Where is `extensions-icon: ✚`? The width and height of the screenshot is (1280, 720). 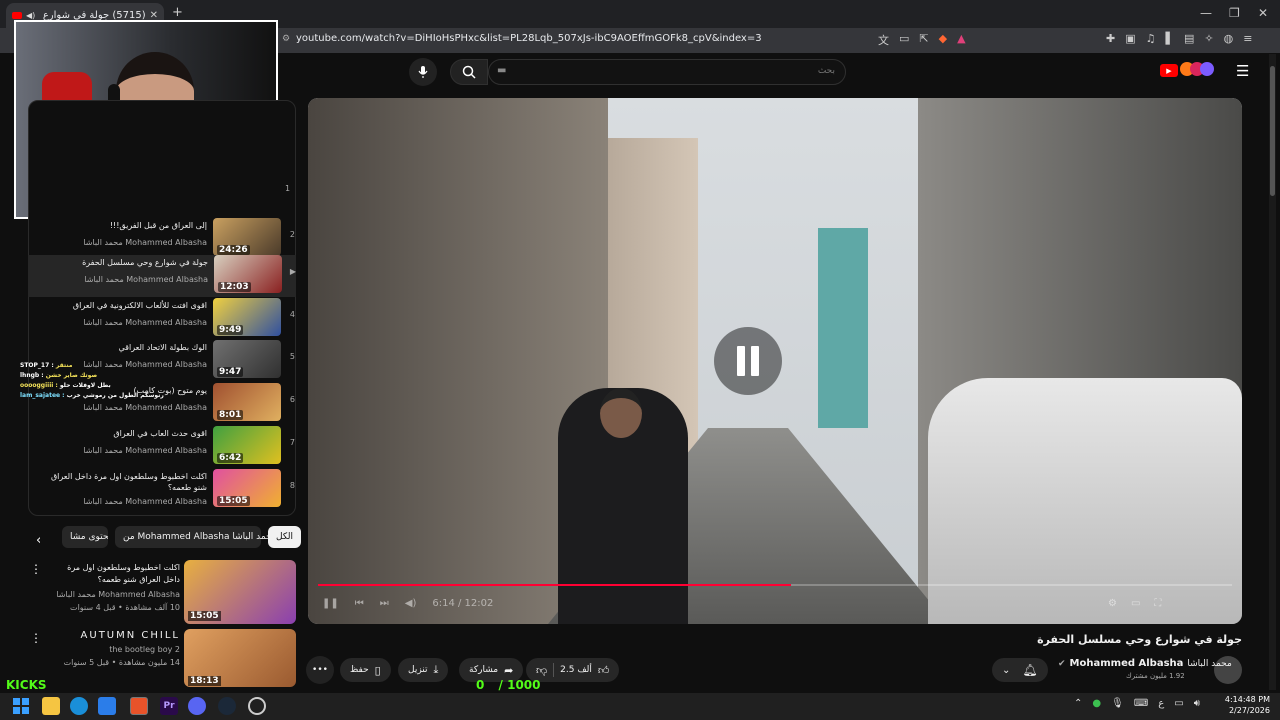 extensions-icon: ✚ is located at coordinates (1110, 38).